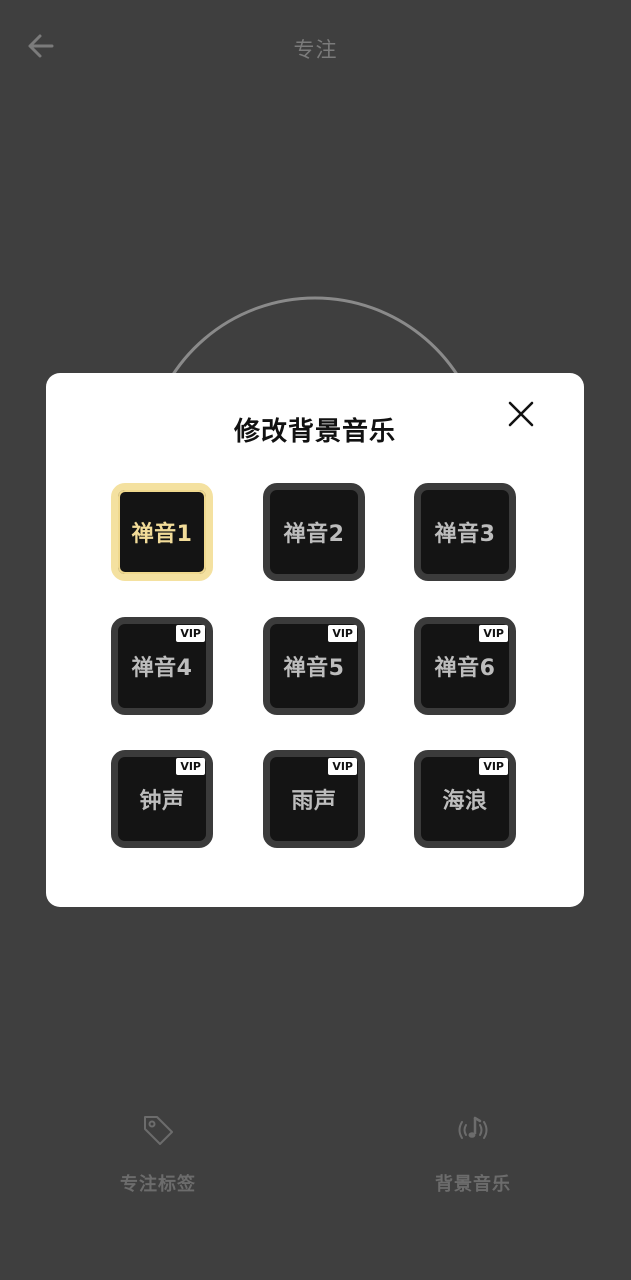 The image size is (631, 1280). What do you see at coordinates (473, 1153) in the screenshot?
I see `background-music-button: 背景音乐` at bounding box center [473, 1153].